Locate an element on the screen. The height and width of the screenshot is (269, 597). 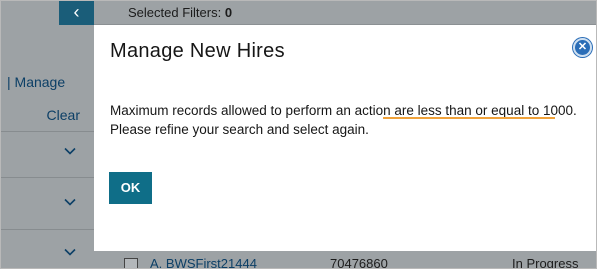
filters-bar: Selected Filters: 0 is located at coordinates (345, 13).